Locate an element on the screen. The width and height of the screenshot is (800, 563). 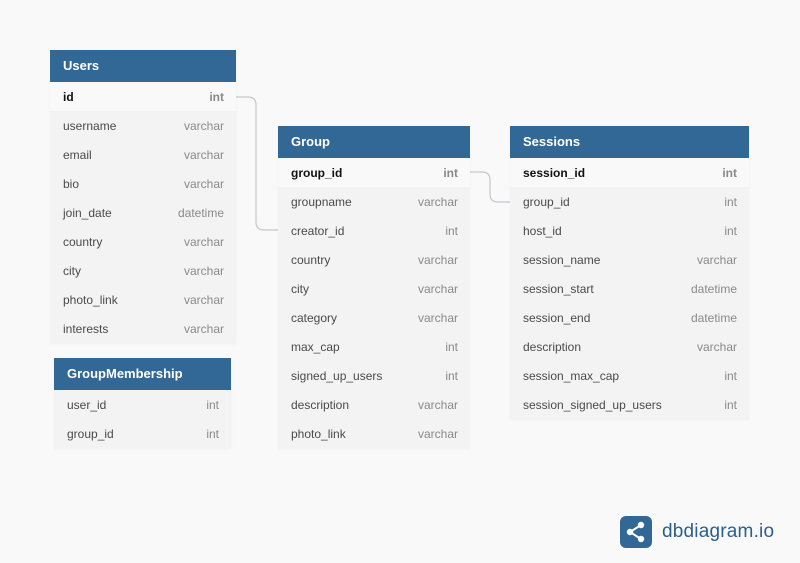
table-row: host_id int is located at coordinates (629, 230).